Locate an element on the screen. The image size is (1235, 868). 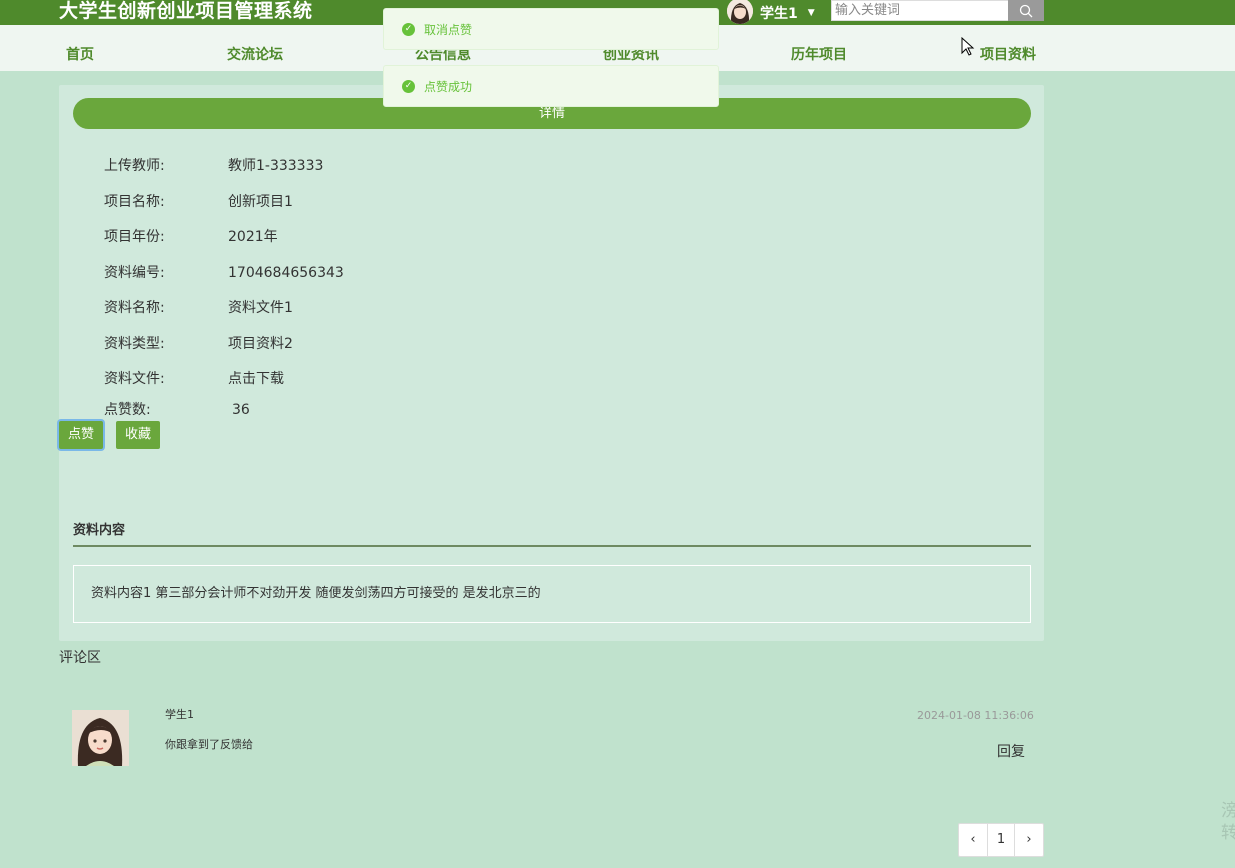
toast-message: 取消点赞 is located at coordinates (448, 29).